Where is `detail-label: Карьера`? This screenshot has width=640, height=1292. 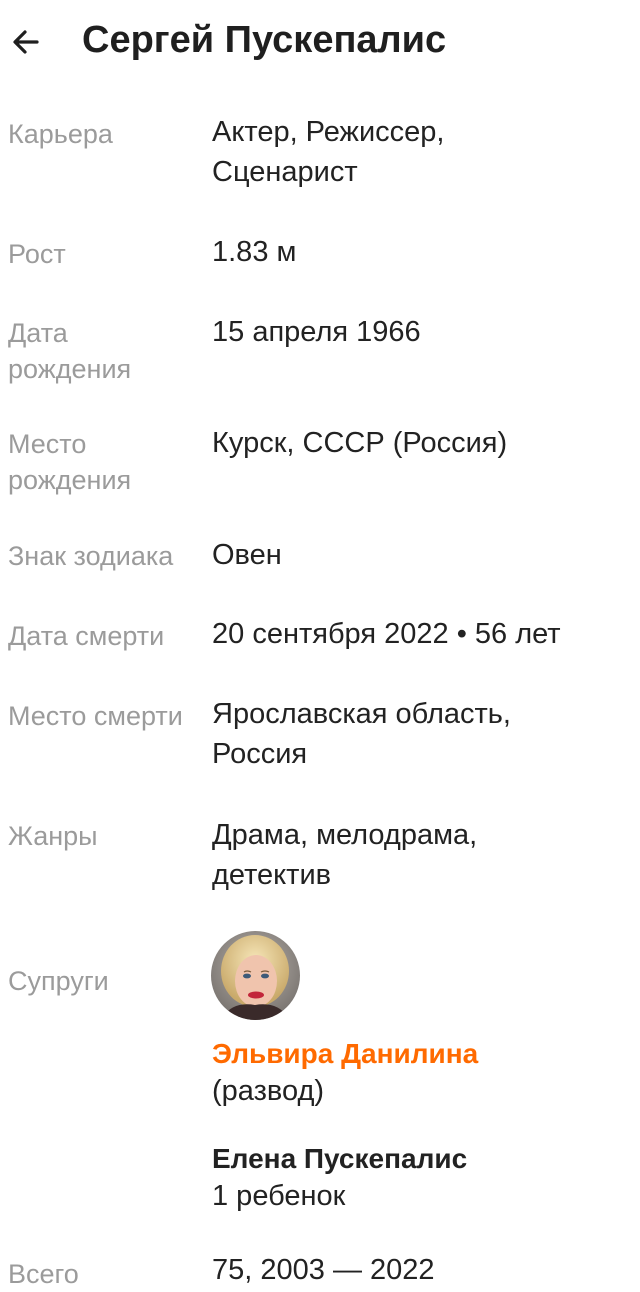 detail-label: Карьера is located at coordinates (60, 134).